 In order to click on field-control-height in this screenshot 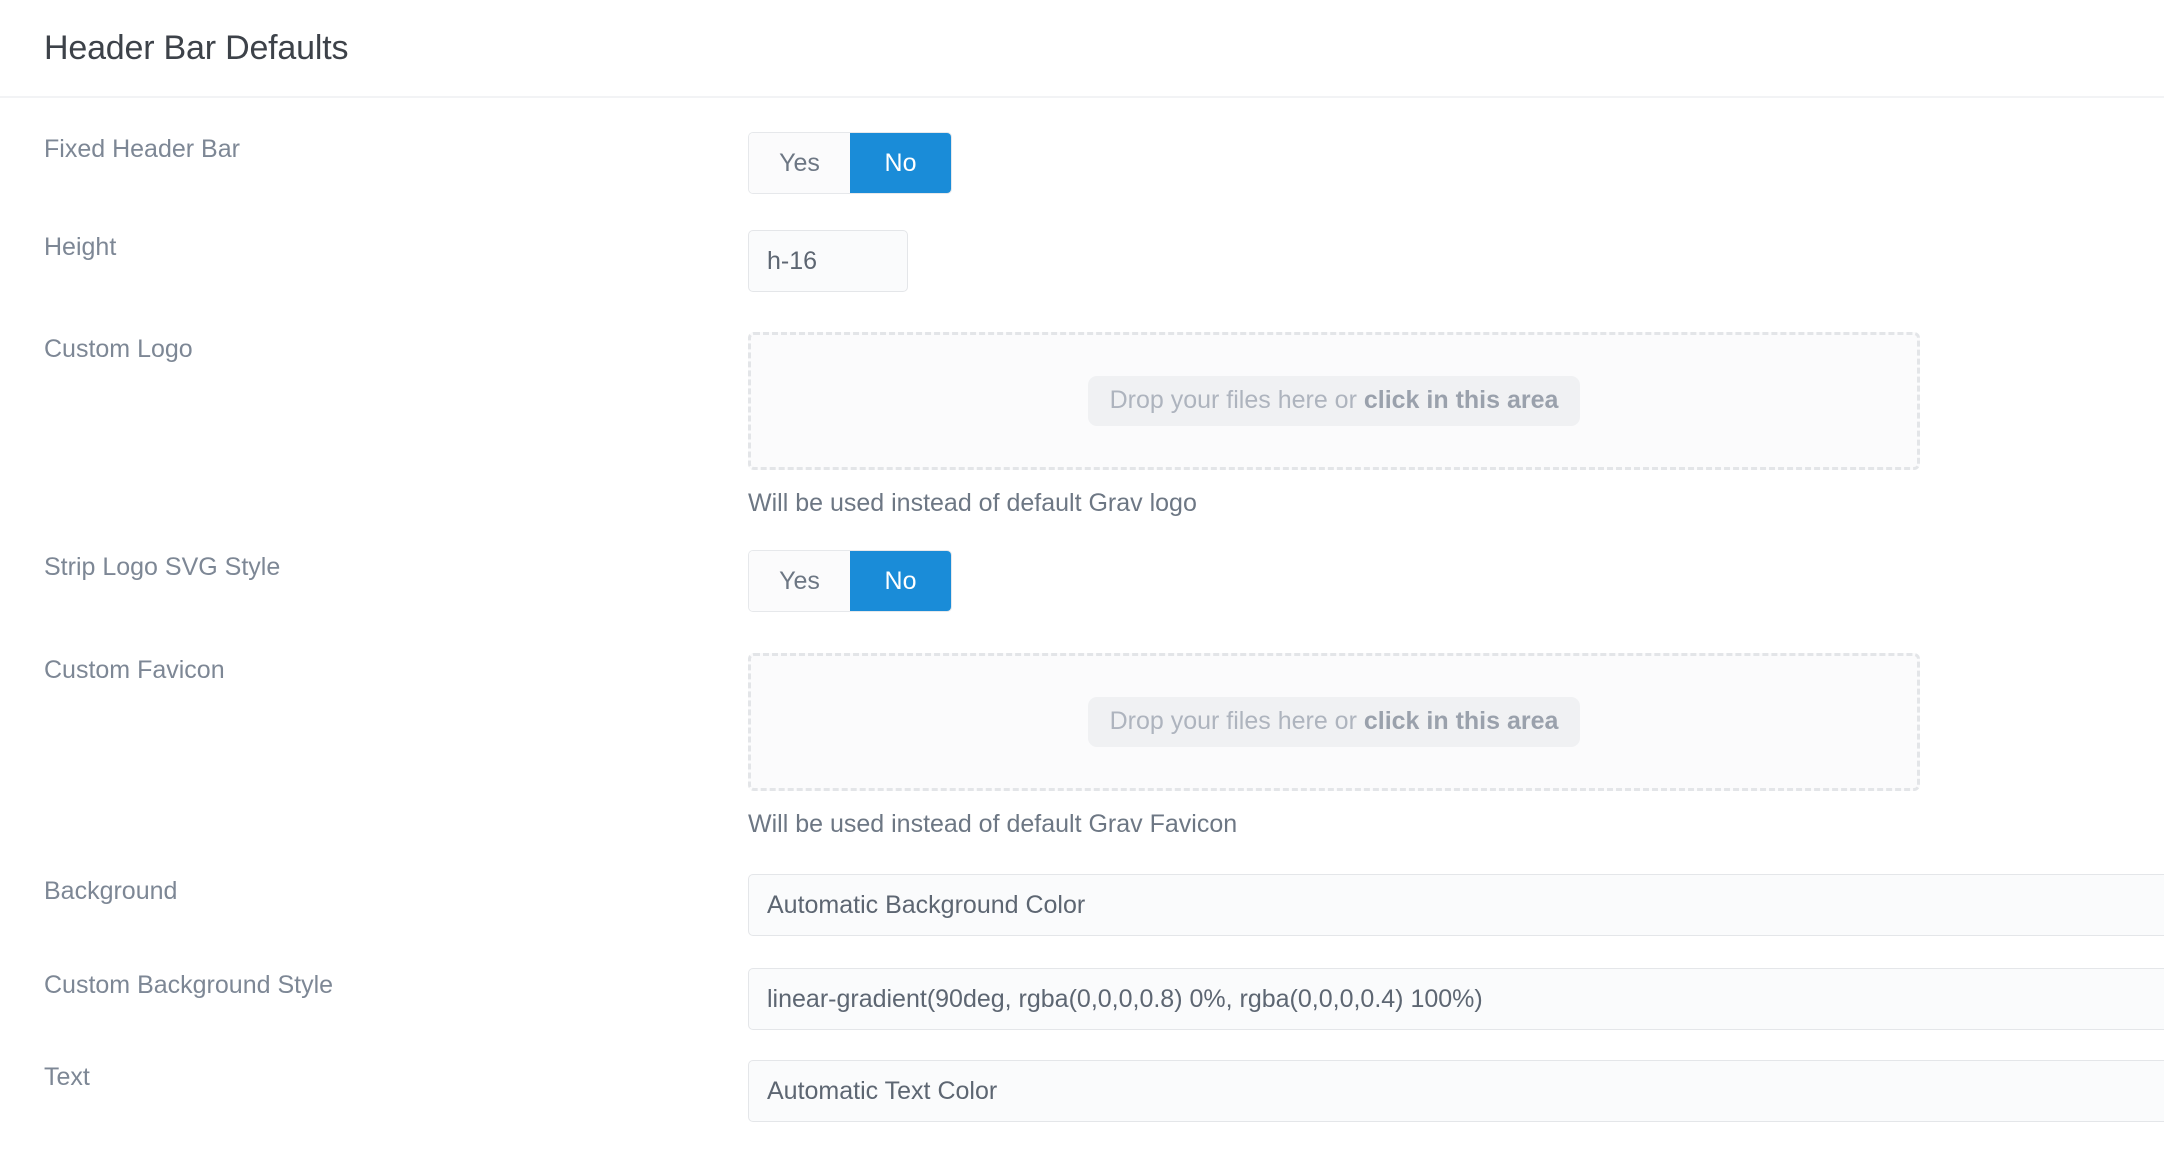, I will do `click(1432, 261)`.